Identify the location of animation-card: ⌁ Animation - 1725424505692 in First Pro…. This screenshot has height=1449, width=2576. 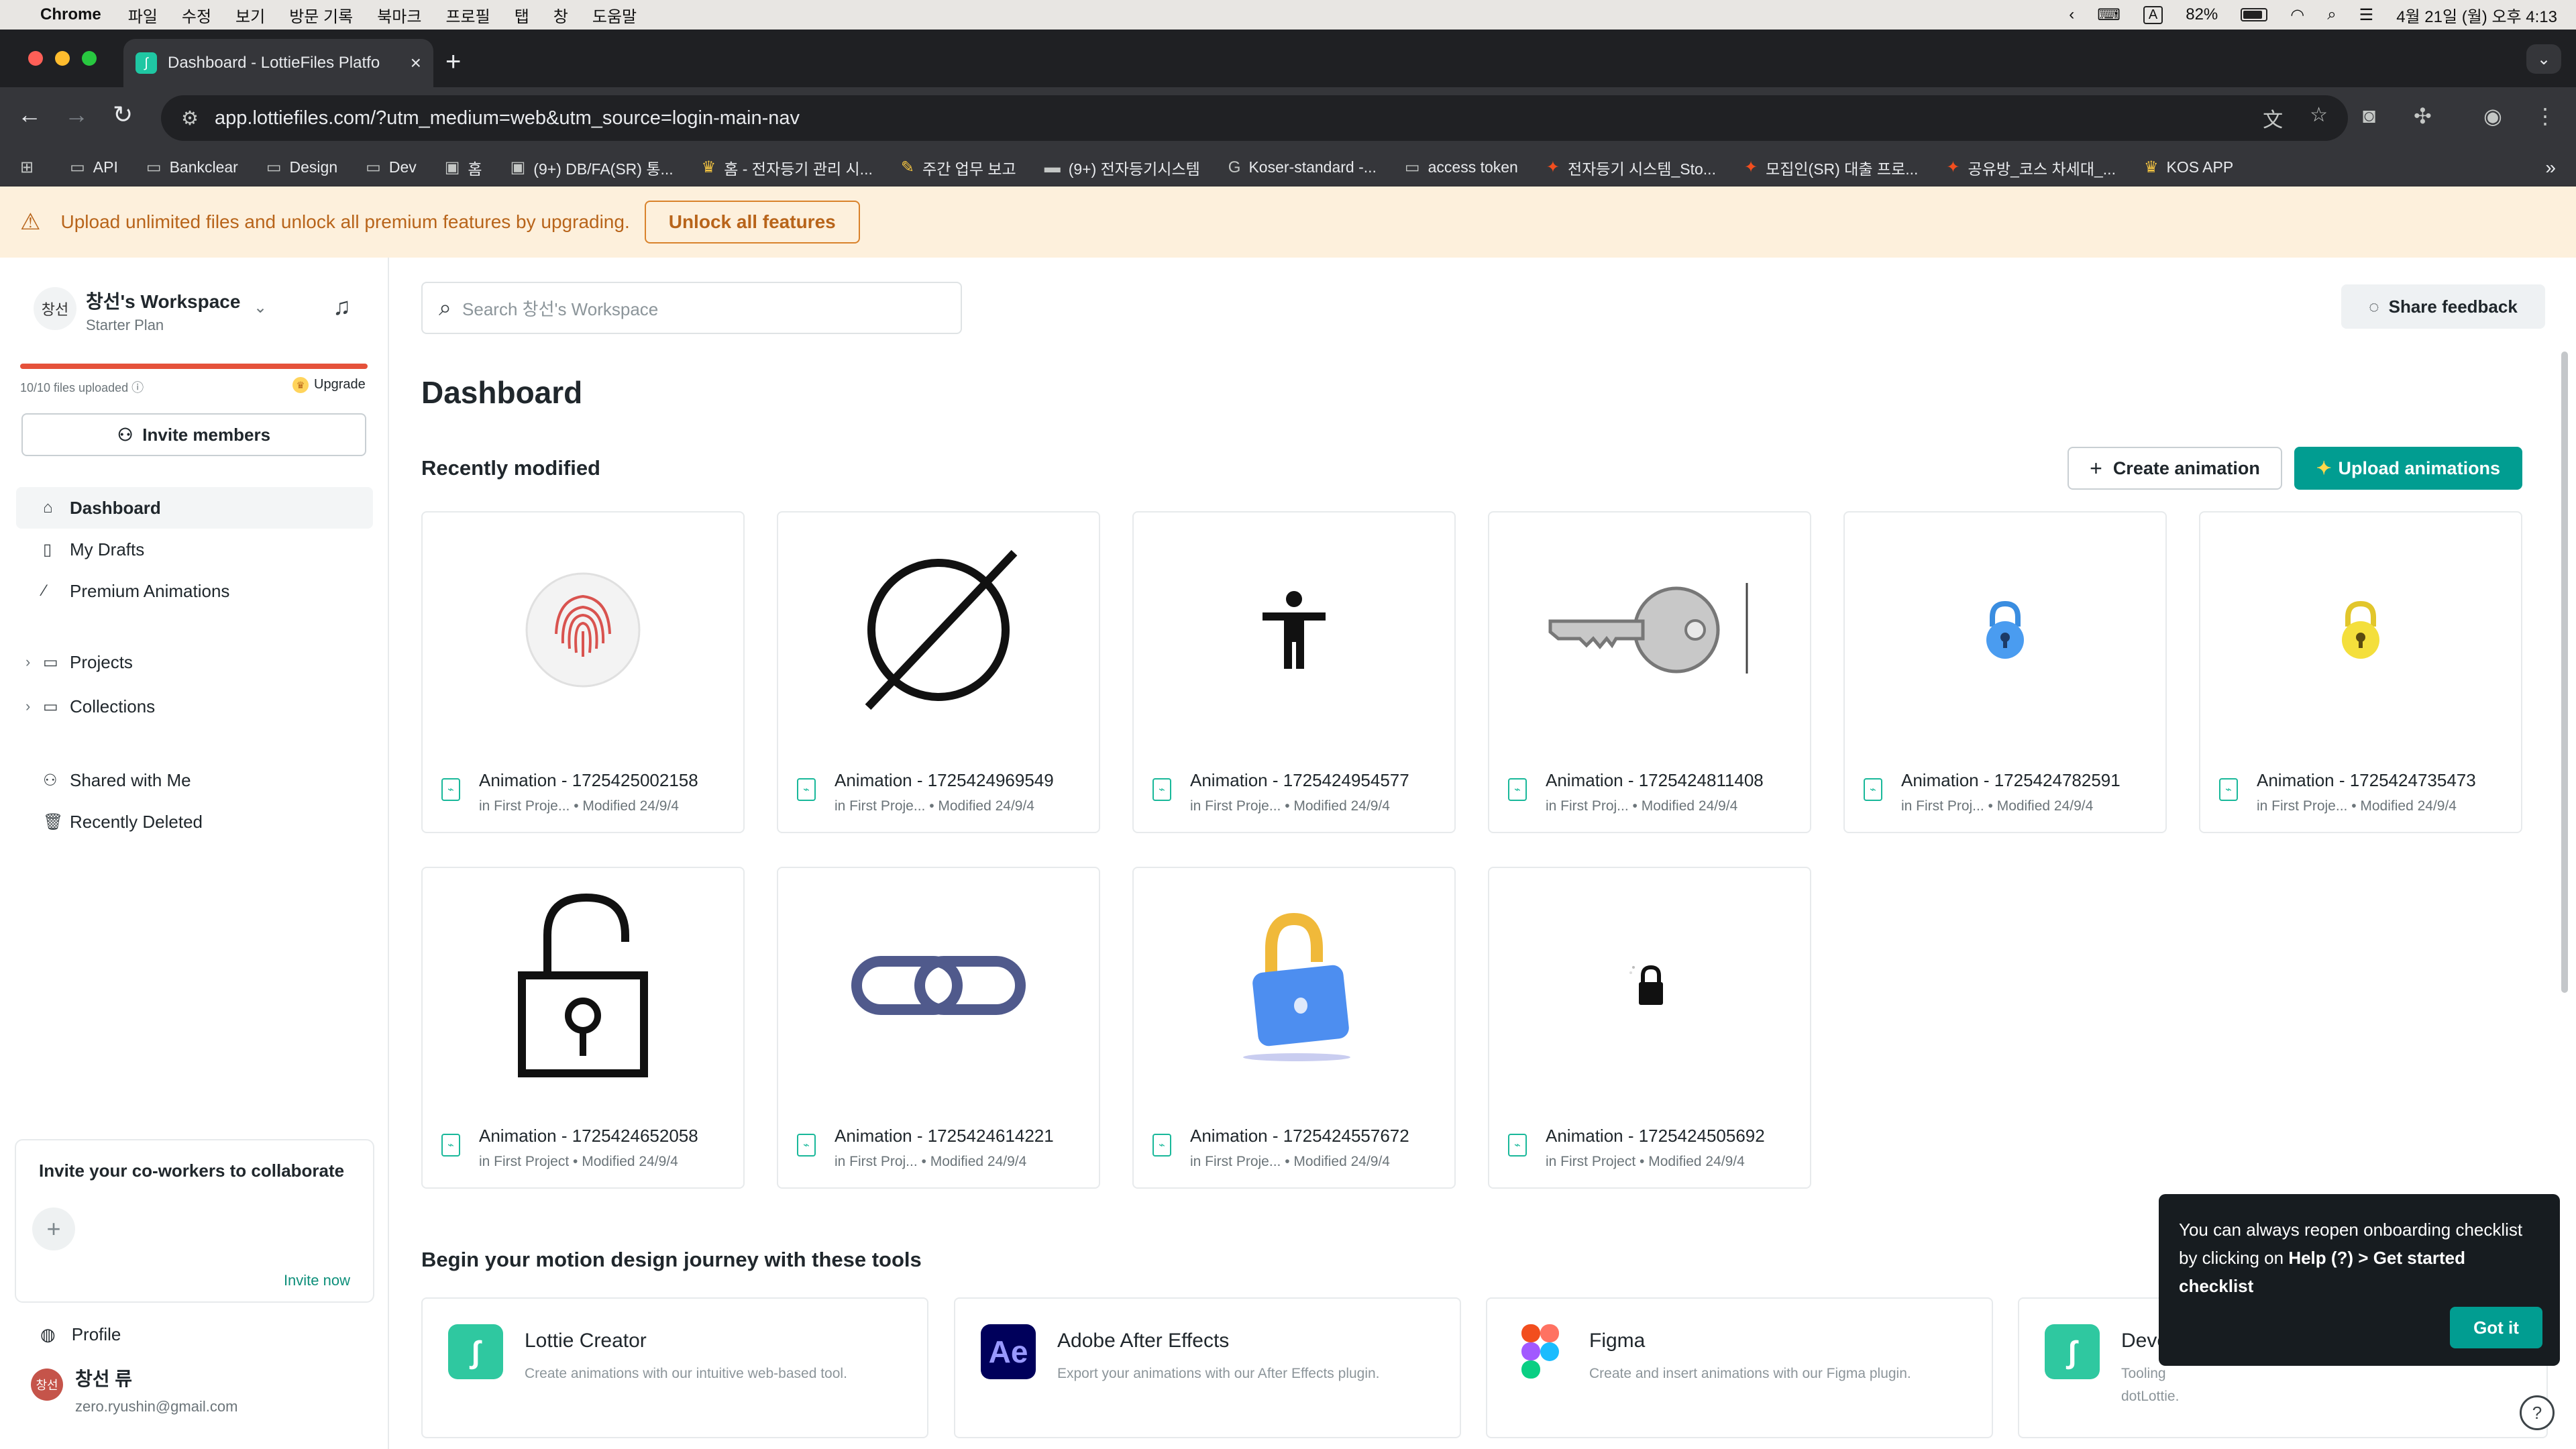
(1649, 1028).